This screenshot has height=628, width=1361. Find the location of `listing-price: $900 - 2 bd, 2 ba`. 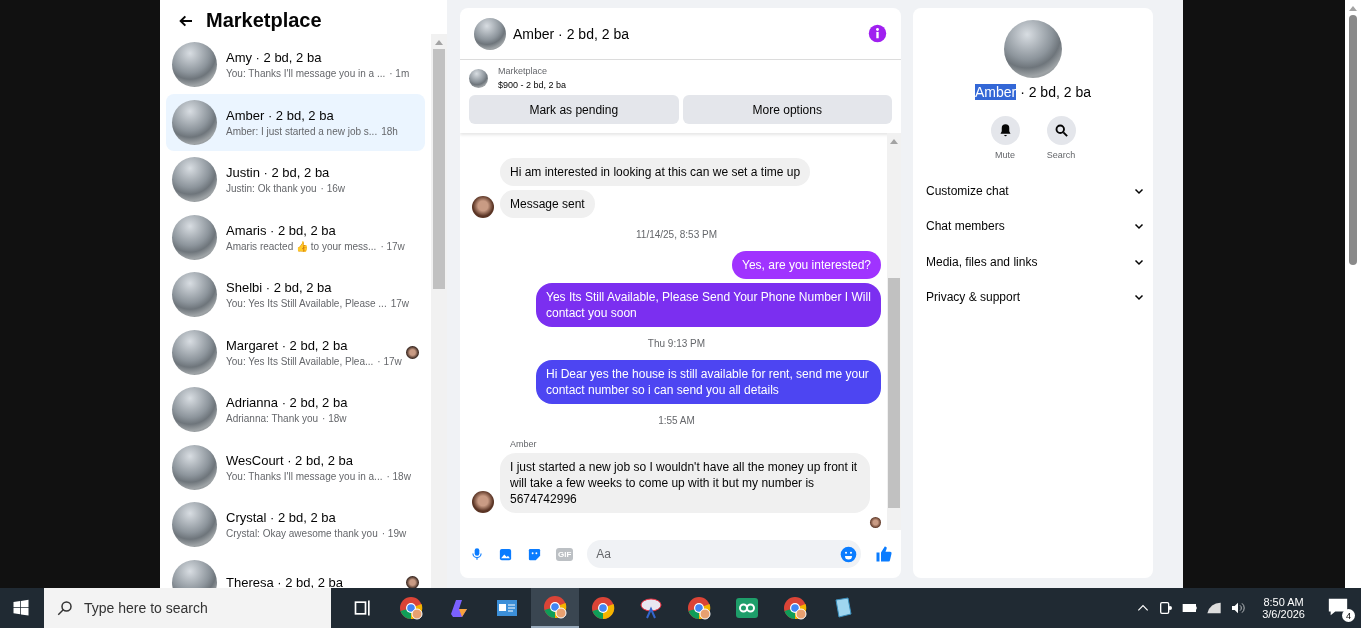

listing-price: $900 - 2 bd, 2 ba is located at coordinates (532, 85).